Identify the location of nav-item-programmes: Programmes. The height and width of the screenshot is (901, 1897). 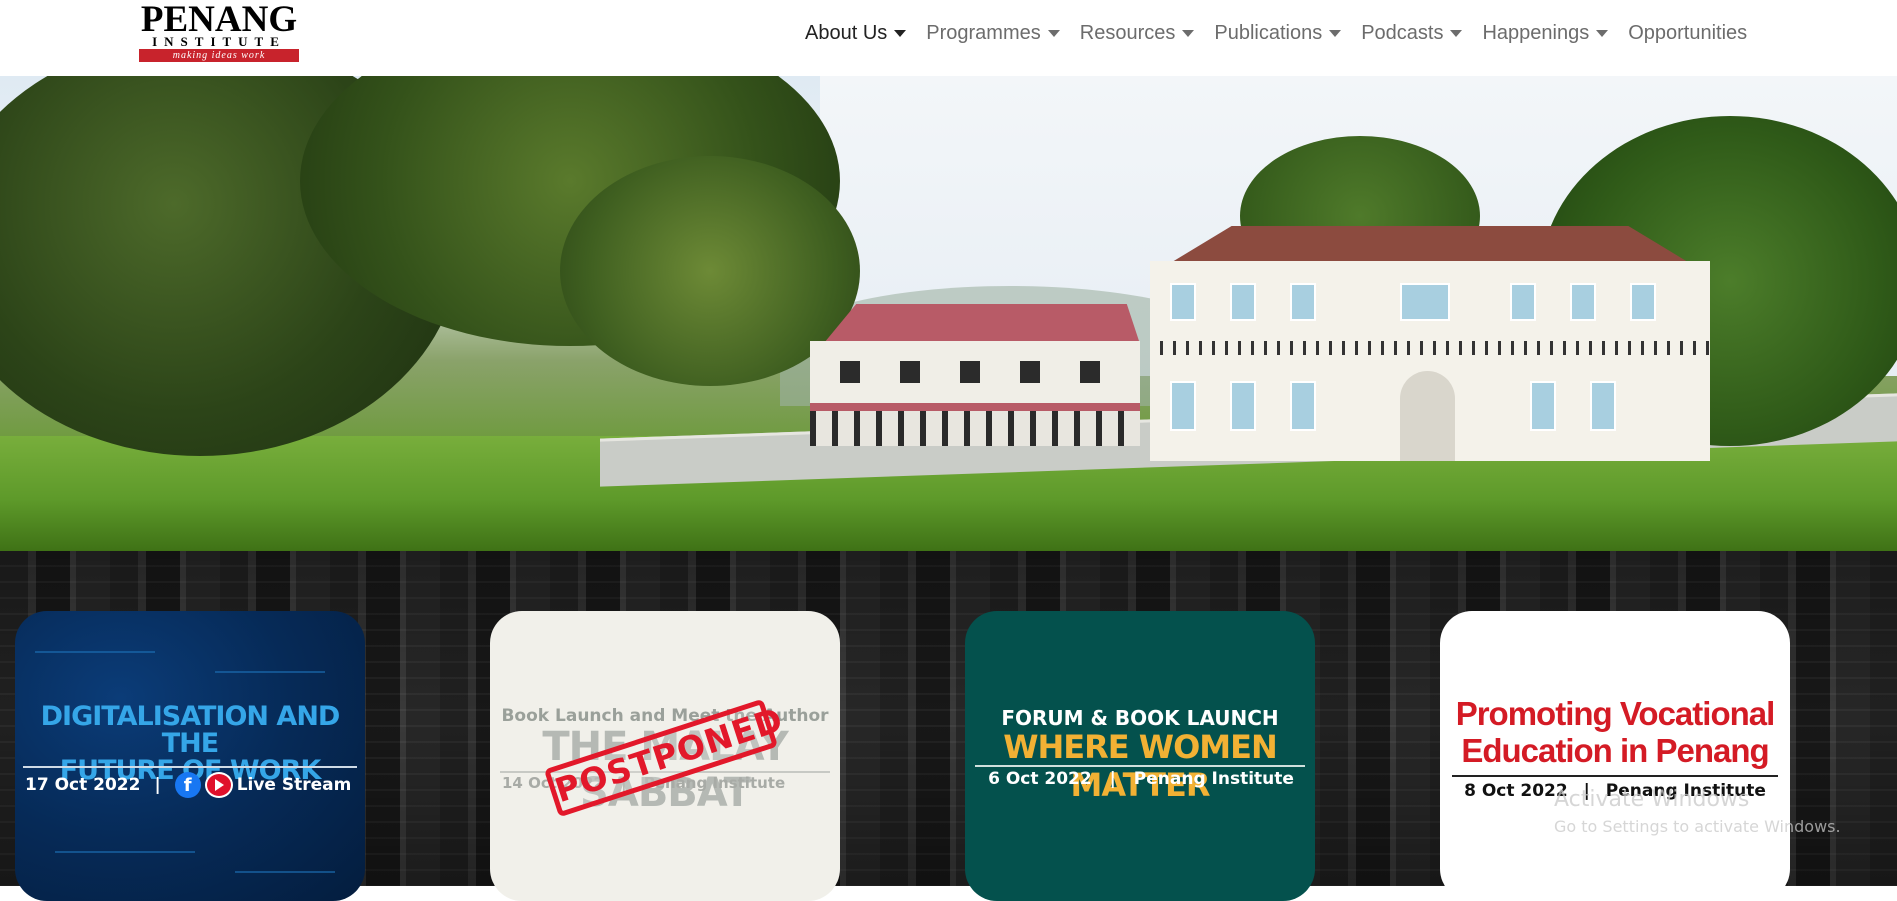
(992, 33).